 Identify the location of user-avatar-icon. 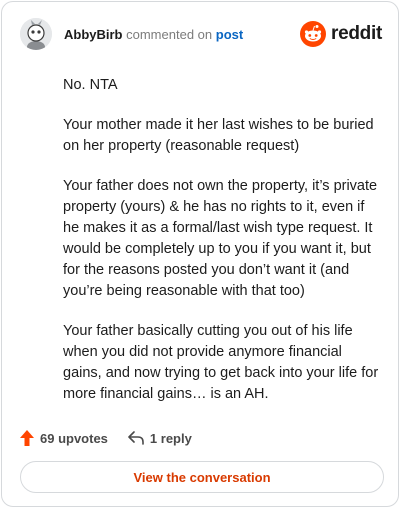
(36, 34).